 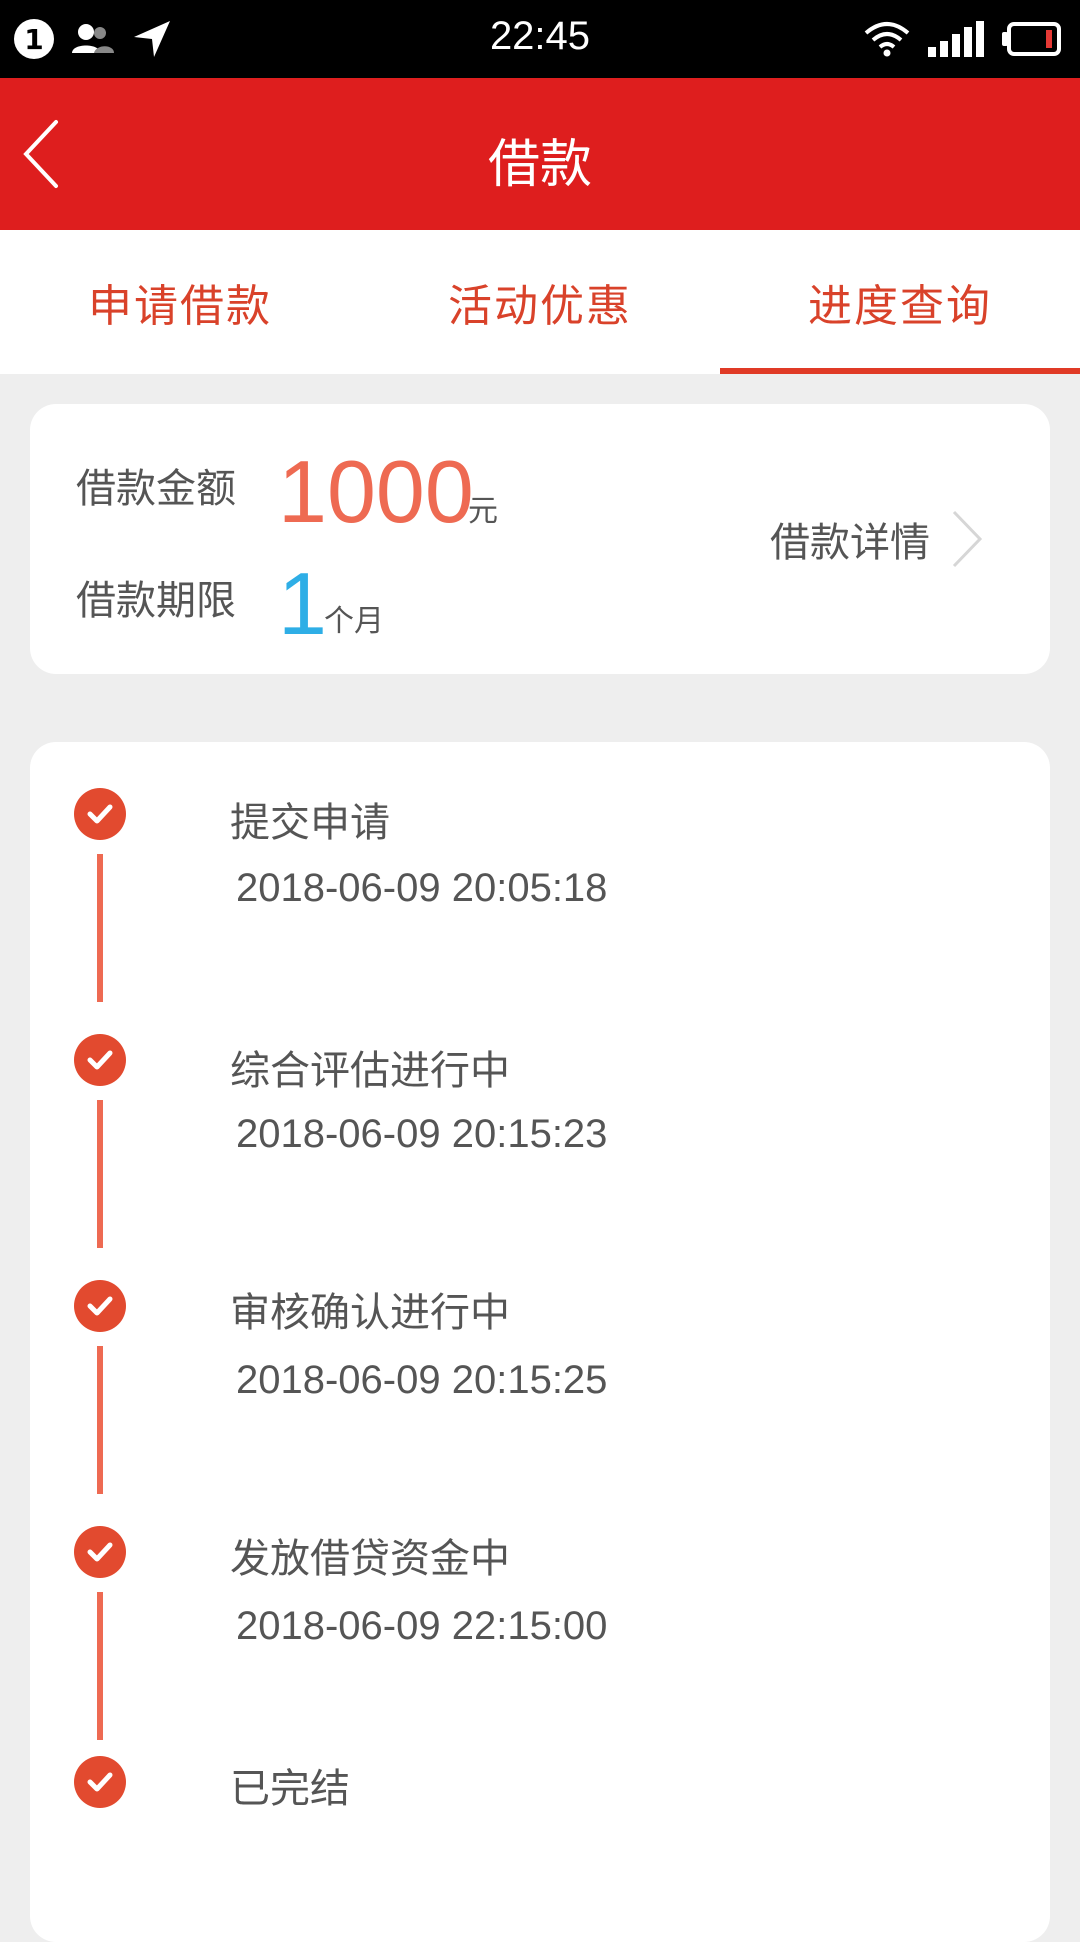 What do you see at coordinates (540, 539) in the screenshot?
I see `loan-summary-card: 借款金额 1000 元 借款期限 1 个月 借款详情` at bounding box center [540, 539].